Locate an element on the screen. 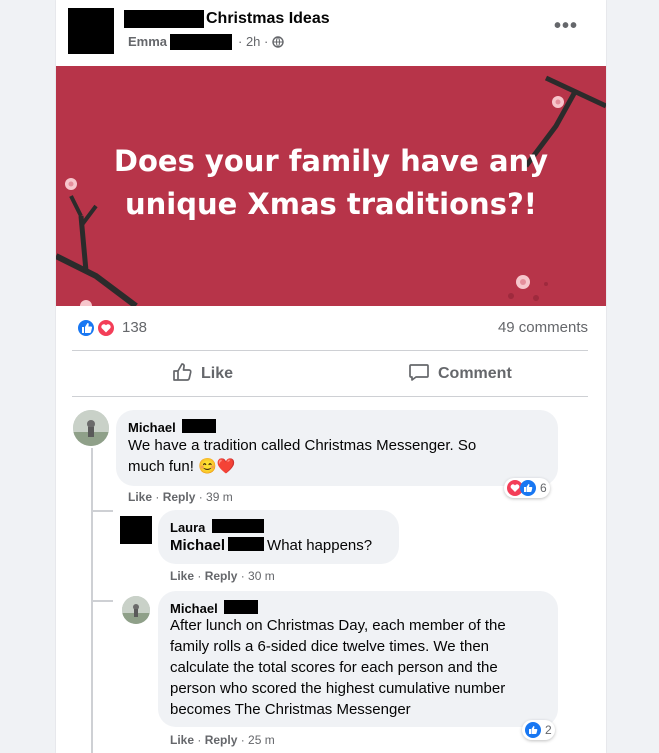 This screenshot has height=753, width=659. comment-text-line: becomes The Christmas Messenger is located at coordinates (290, 709).